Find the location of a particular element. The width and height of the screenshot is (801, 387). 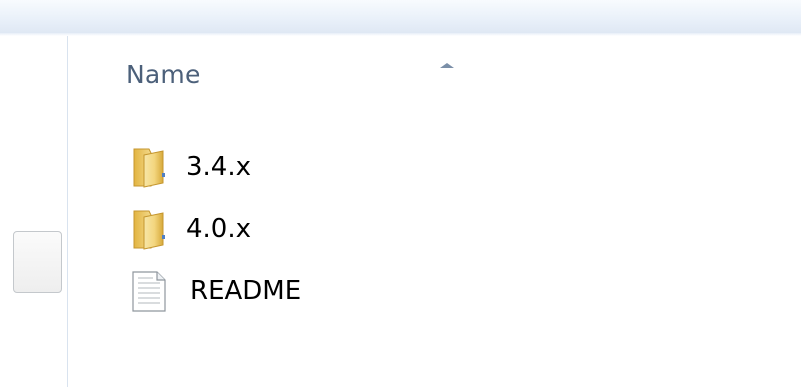

name-column-label: Name is located at coordinates (163, 74).